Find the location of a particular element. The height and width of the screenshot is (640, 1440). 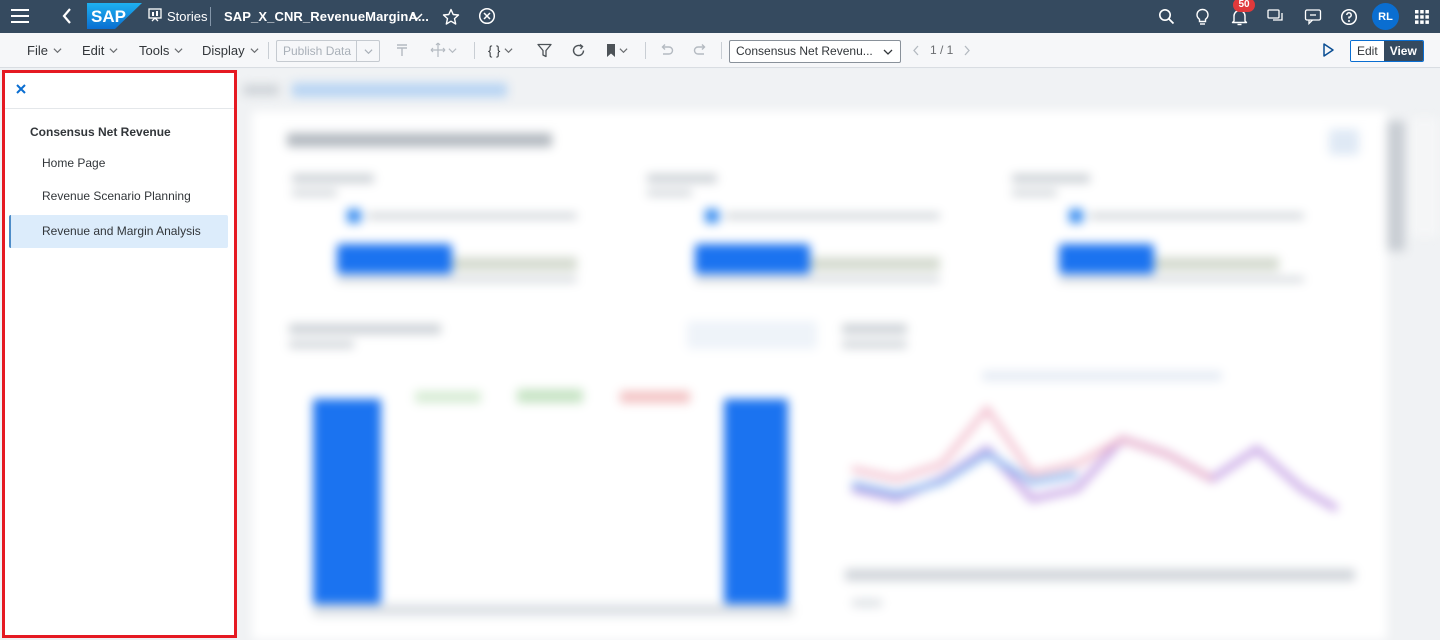

feedback-icon is located at coordinates (1312, 16).